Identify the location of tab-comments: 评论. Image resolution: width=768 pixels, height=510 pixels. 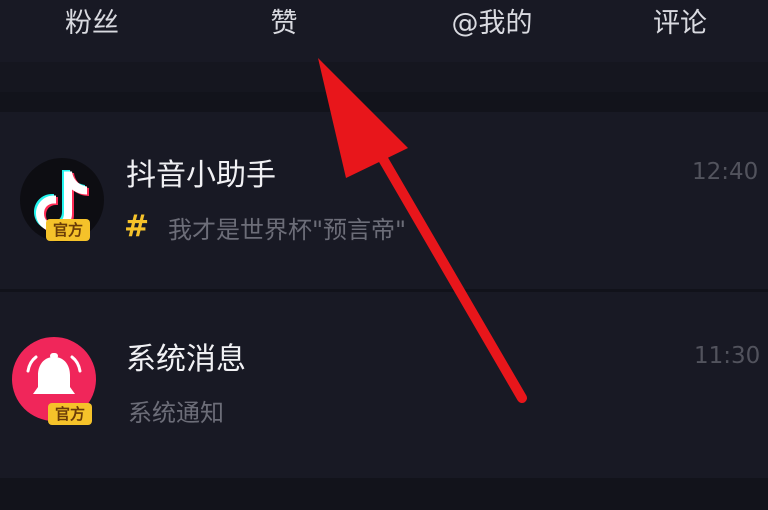
(680, 24).